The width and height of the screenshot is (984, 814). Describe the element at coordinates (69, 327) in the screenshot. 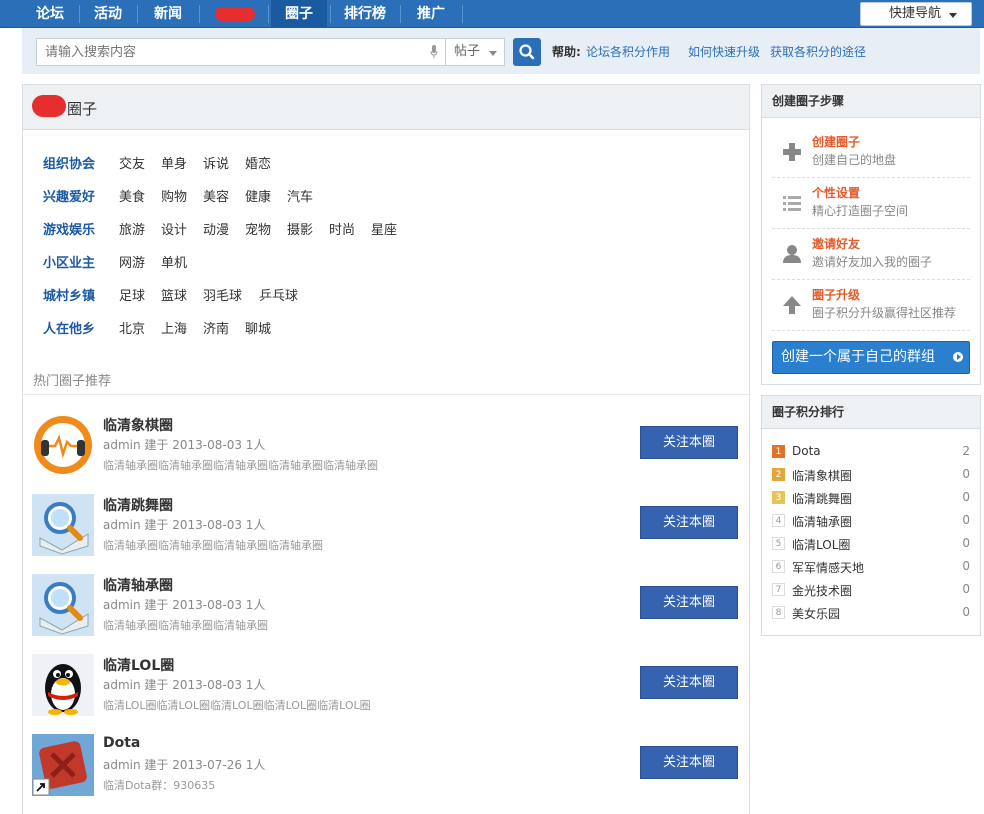

I see `category-name: 人在他乡` at that location.